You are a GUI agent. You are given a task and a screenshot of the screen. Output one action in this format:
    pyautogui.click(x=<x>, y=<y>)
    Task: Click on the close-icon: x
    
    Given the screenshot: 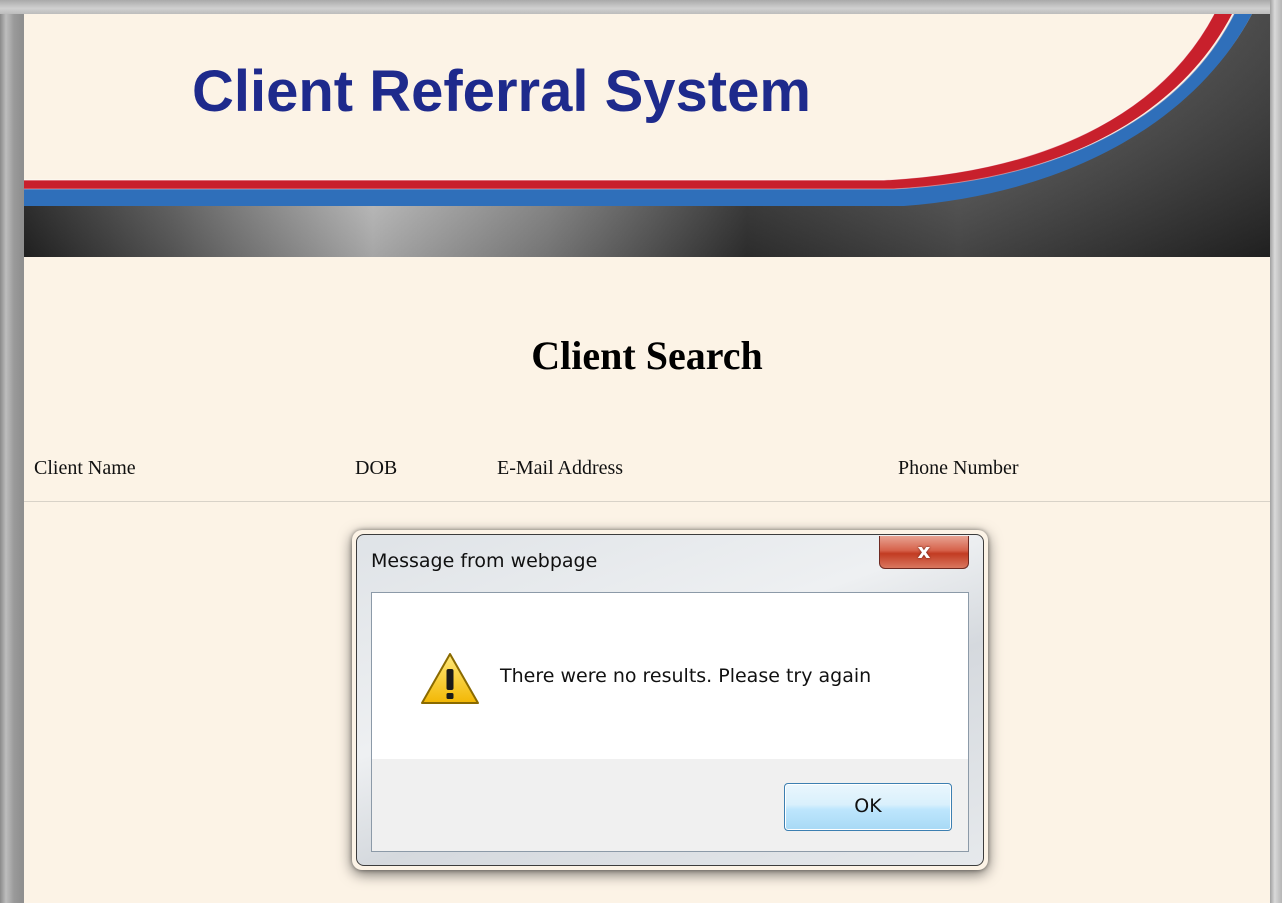 What is the action you would take?
    pyautogui.click(x=924, y=551)
    